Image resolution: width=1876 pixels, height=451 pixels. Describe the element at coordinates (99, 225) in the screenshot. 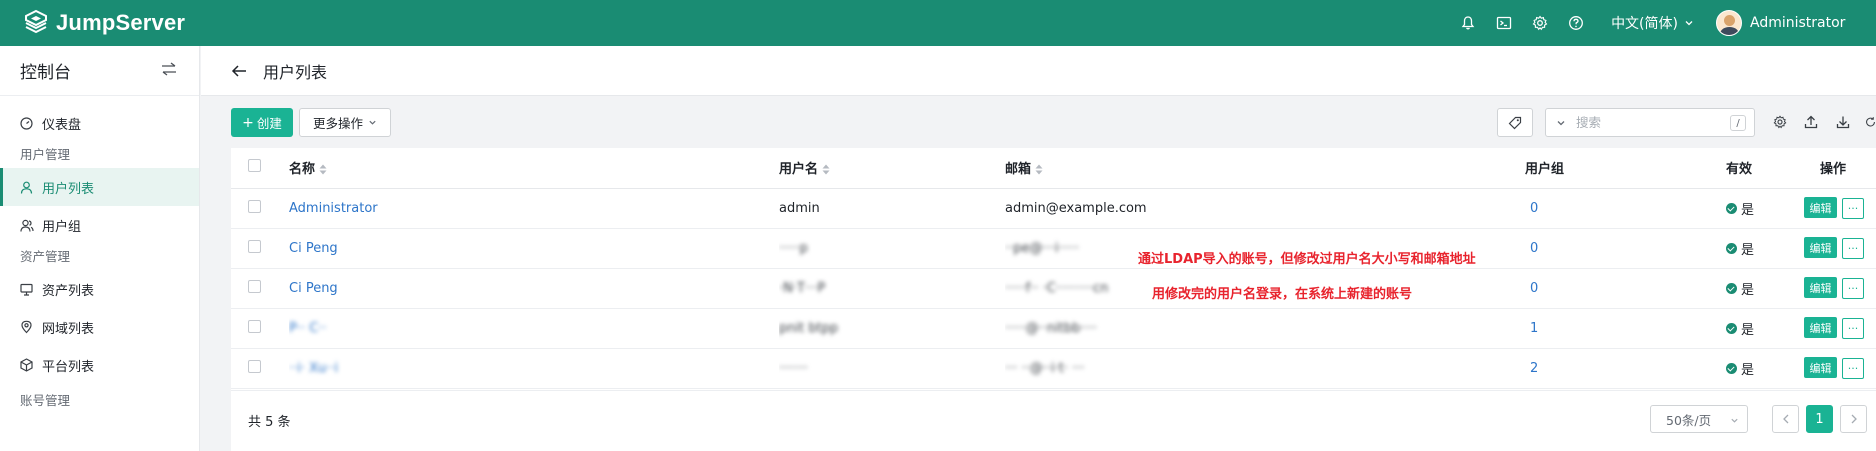

I see `sidebar-item-user-groups: 用户组` at that location.